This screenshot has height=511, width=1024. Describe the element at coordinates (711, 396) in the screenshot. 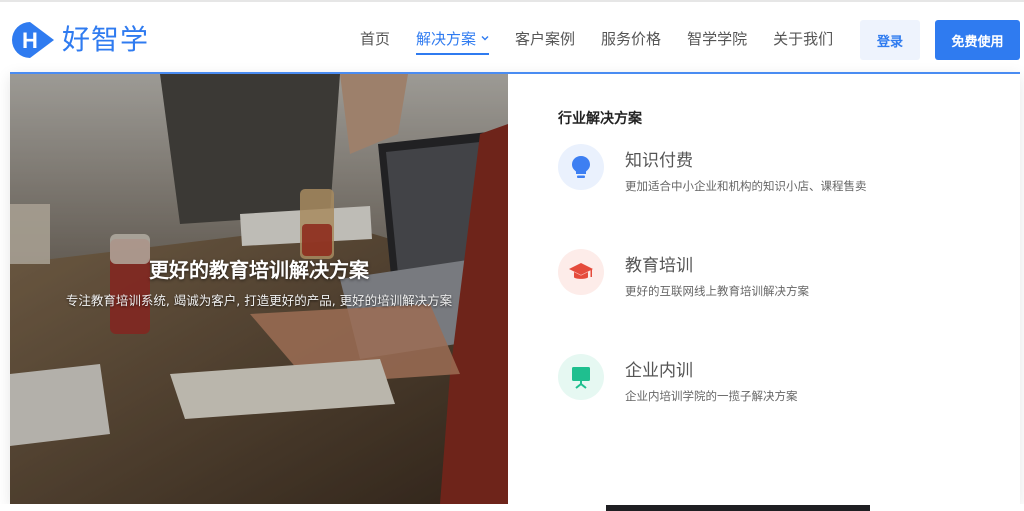

I see `solution-desc: 企业内培训学院的一揽子解决方案` at that location.